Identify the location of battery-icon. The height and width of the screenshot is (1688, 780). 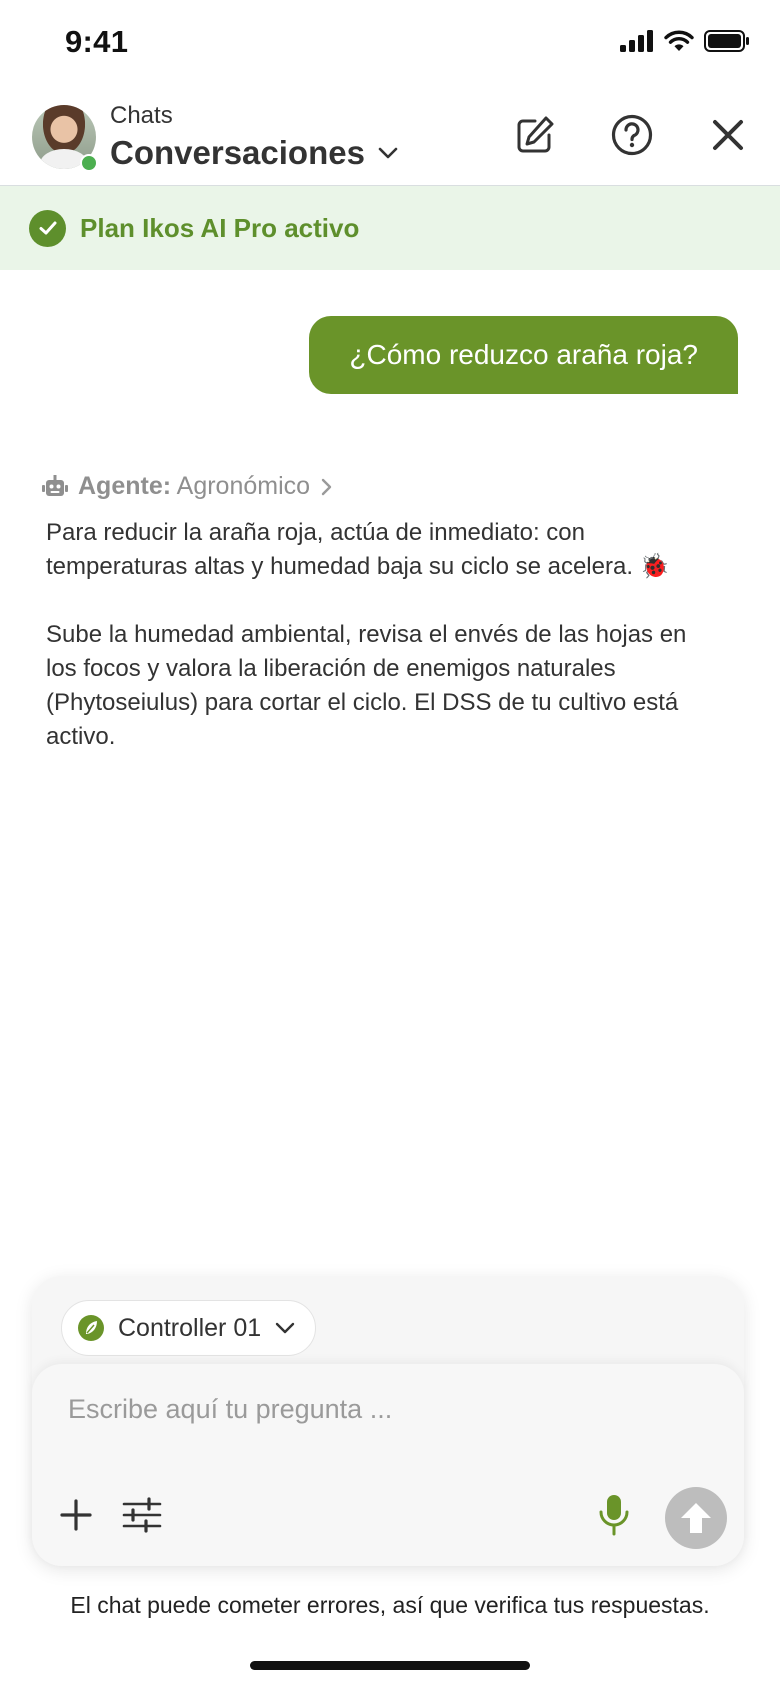
(726, 41).